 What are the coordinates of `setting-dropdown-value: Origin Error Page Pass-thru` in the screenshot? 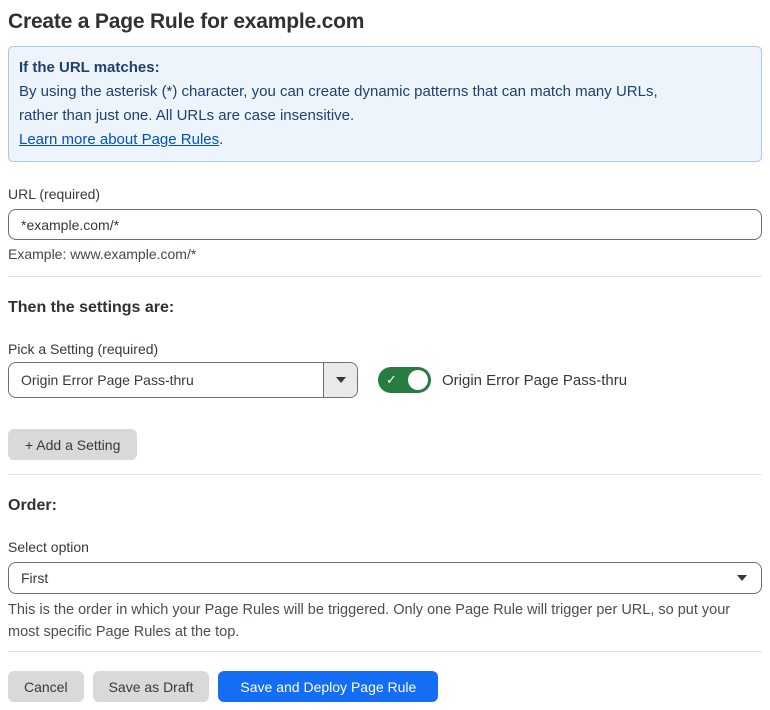 It's located at (107, 380).